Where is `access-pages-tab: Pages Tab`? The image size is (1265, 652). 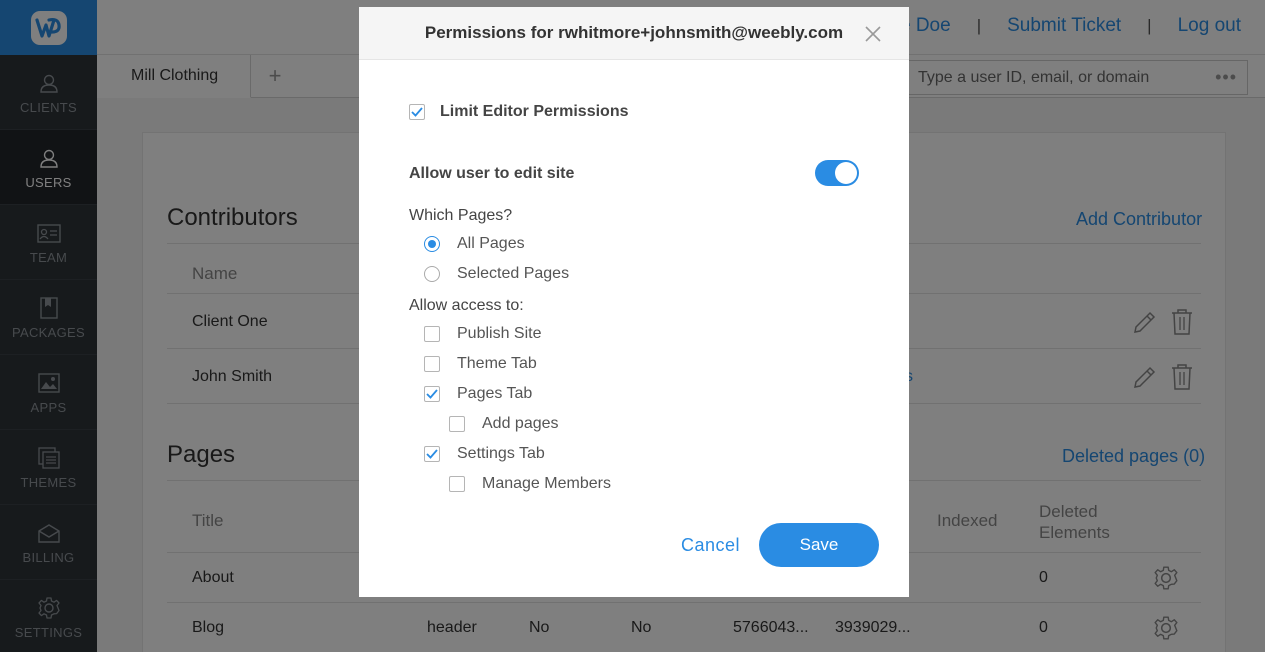 access-pages-tab: Pages Tab is located at coordinates (478, 394).